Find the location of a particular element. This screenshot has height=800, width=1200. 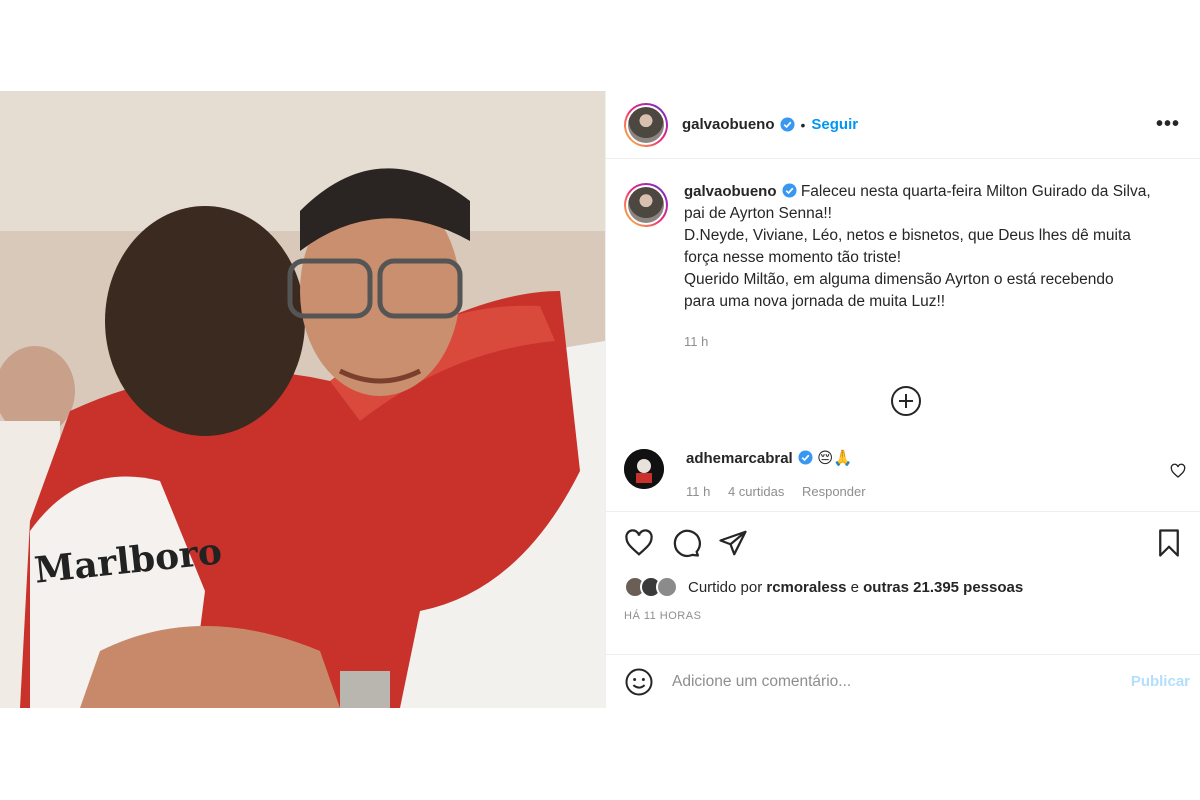

caption-avatar is located at coordinates (646, 205).